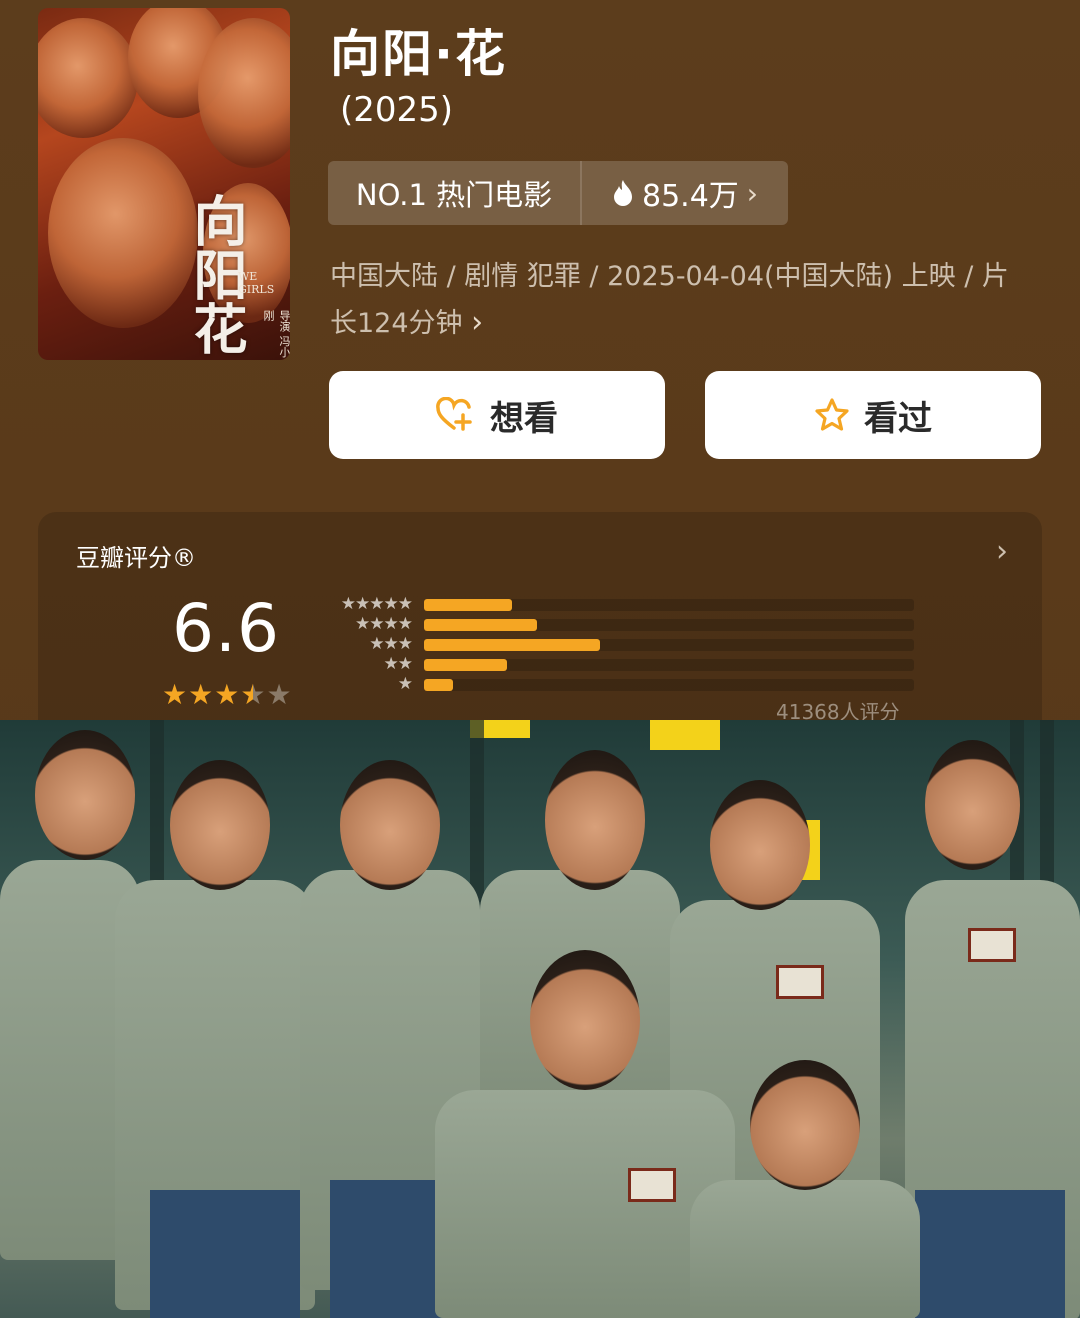 The width and height of the screenshot is (1080, 1318). What do you see at coordinates (524, 418) in the screenshot?
I see `want-label: 想看` at bounding box center [524, 418].